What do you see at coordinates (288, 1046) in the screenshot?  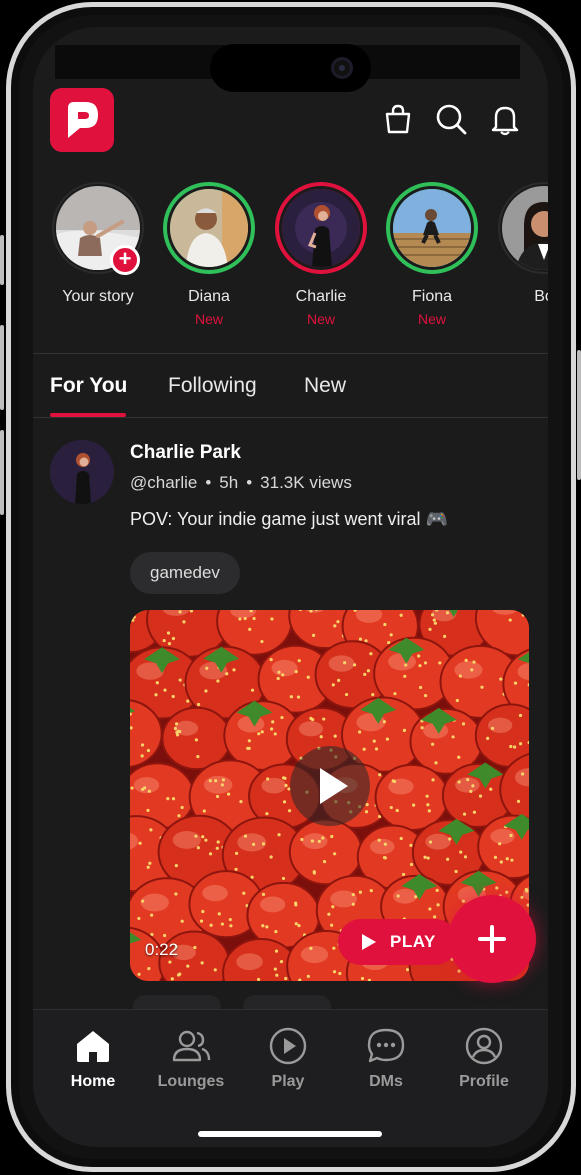 I see `play-circle-icon` at bounding box center [288, 1046].